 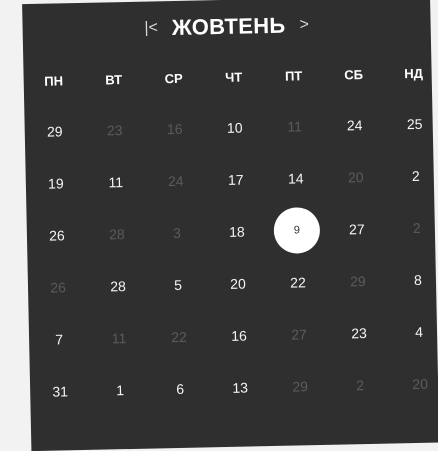 What do you see at coordinates (412, 279) in the screenshot?
I see `day-cell: 8` at bounding box center [412, 279].